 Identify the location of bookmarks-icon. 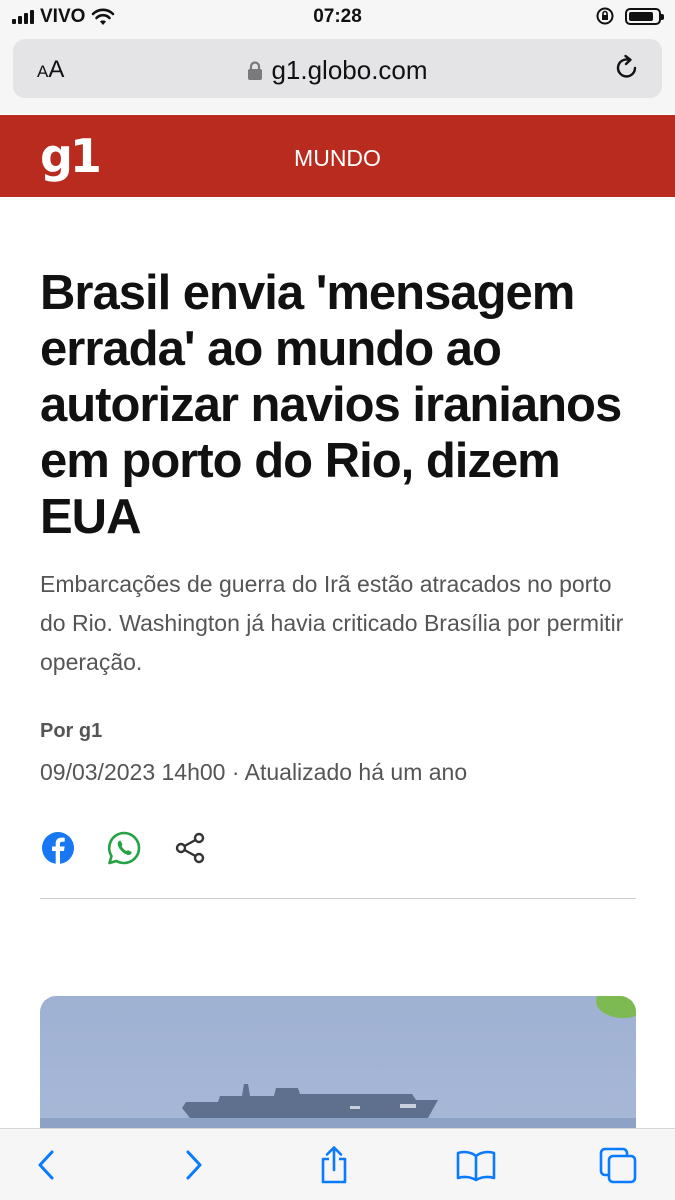
(476, 1166).